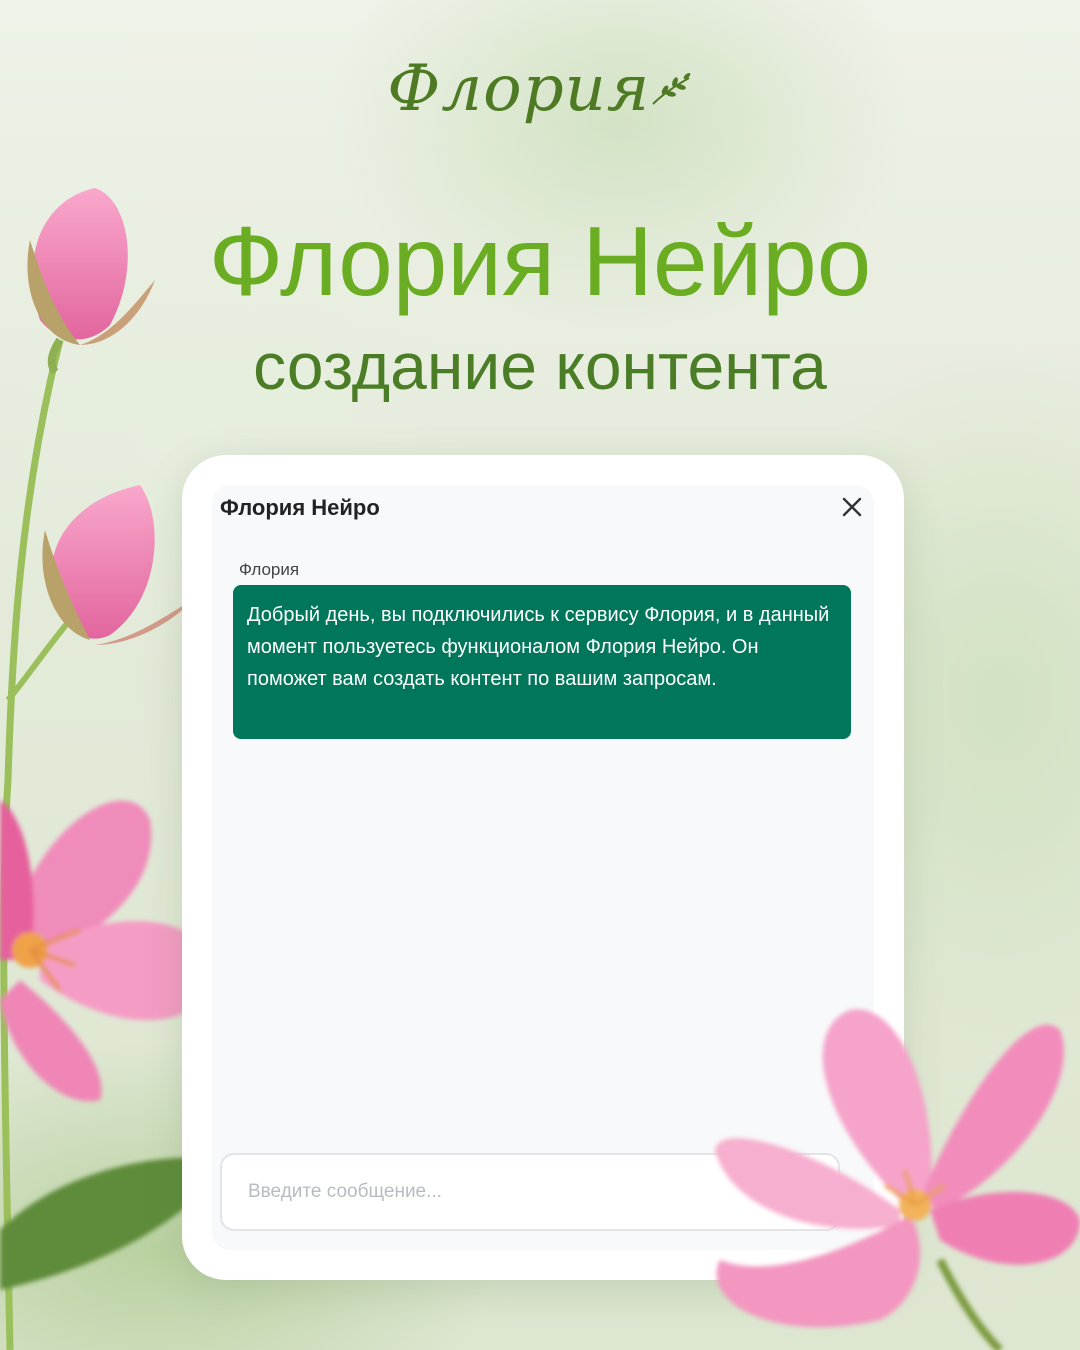 The width and height of the screenshot is (1080, 1350). I want to click on message-input, so click(530, 1192).